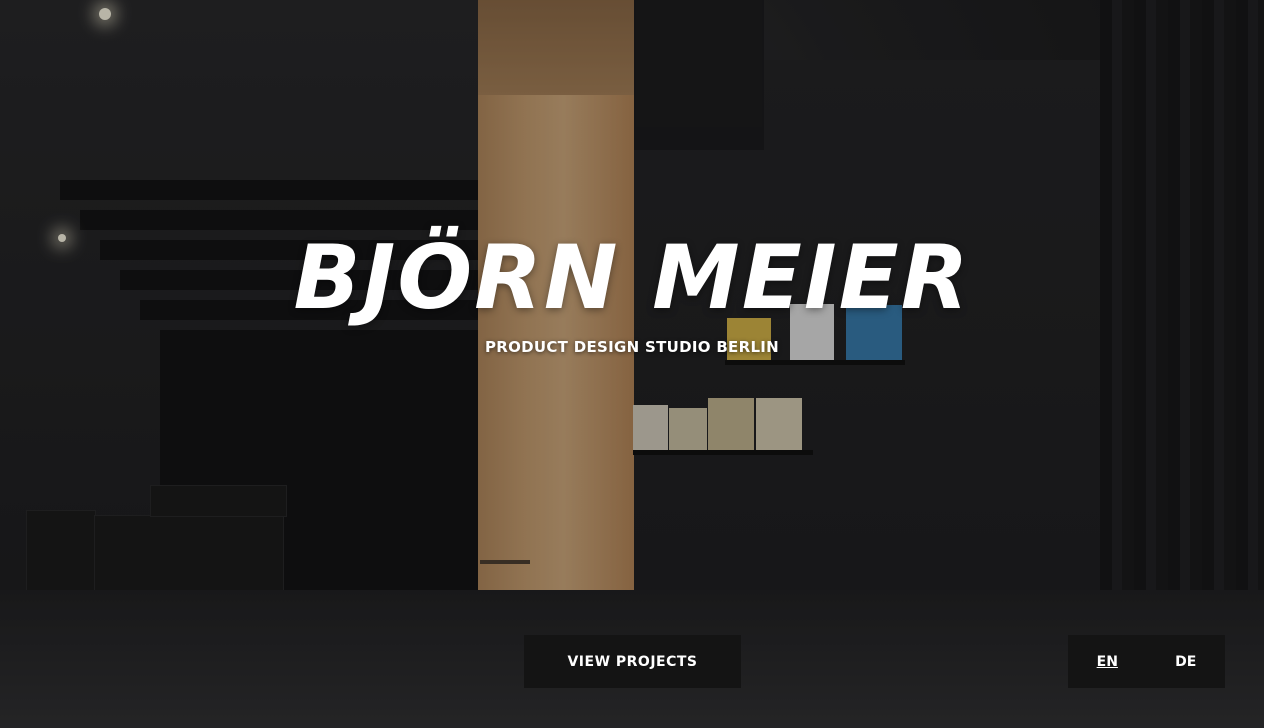 The image size is (1264, 728). I want to click on view-projects-button: VIEW PROJECTS, so click(632, 661).